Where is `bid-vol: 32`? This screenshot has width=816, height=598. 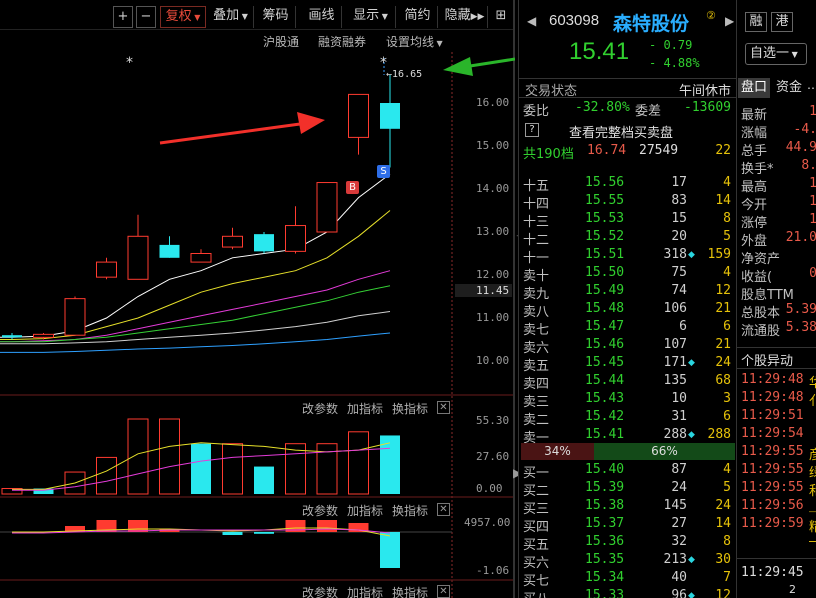
bid-vol: 32 is located at coordinates (679, 541).